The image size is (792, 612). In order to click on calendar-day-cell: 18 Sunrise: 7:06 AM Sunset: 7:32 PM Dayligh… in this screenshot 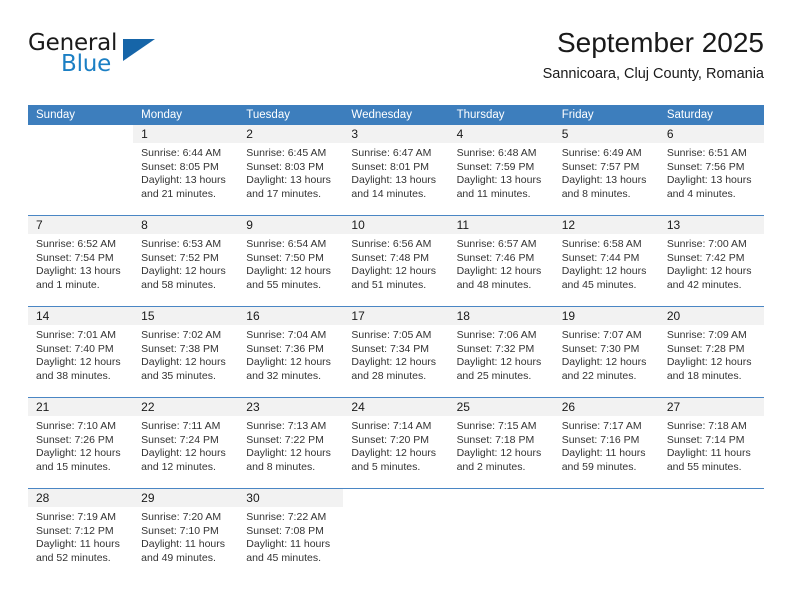, I will do `click(501, 352)`.